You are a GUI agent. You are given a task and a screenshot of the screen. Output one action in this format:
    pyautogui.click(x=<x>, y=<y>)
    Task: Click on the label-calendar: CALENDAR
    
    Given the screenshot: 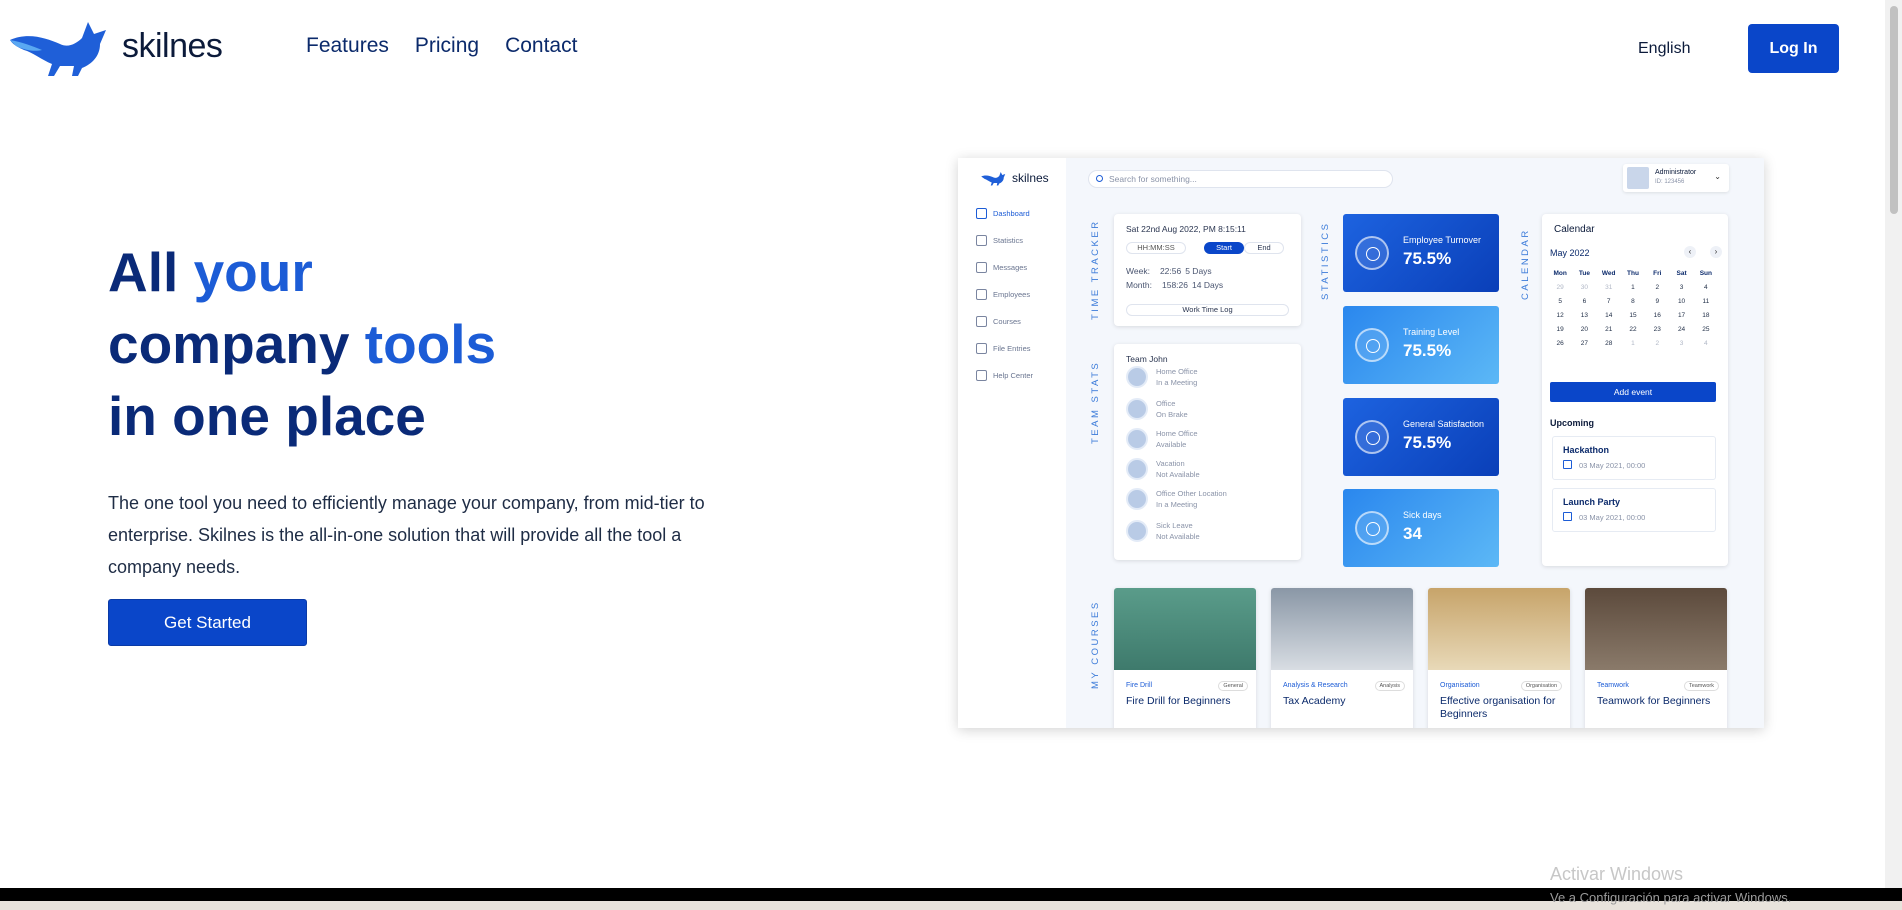 What is the action you would take?
    pyautogui.click(x=1525, y=264)
    